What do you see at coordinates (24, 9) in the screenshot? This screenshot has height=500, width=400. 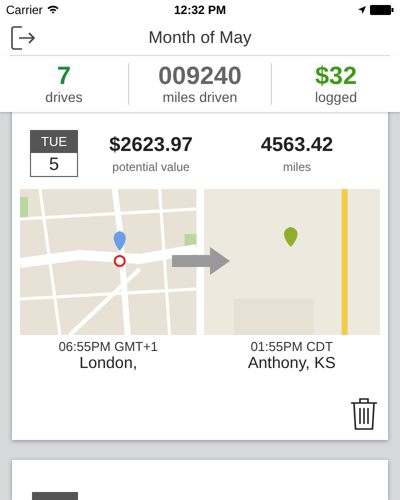 I see `carrier-label: Carrier` at bounding box center [24, 9].